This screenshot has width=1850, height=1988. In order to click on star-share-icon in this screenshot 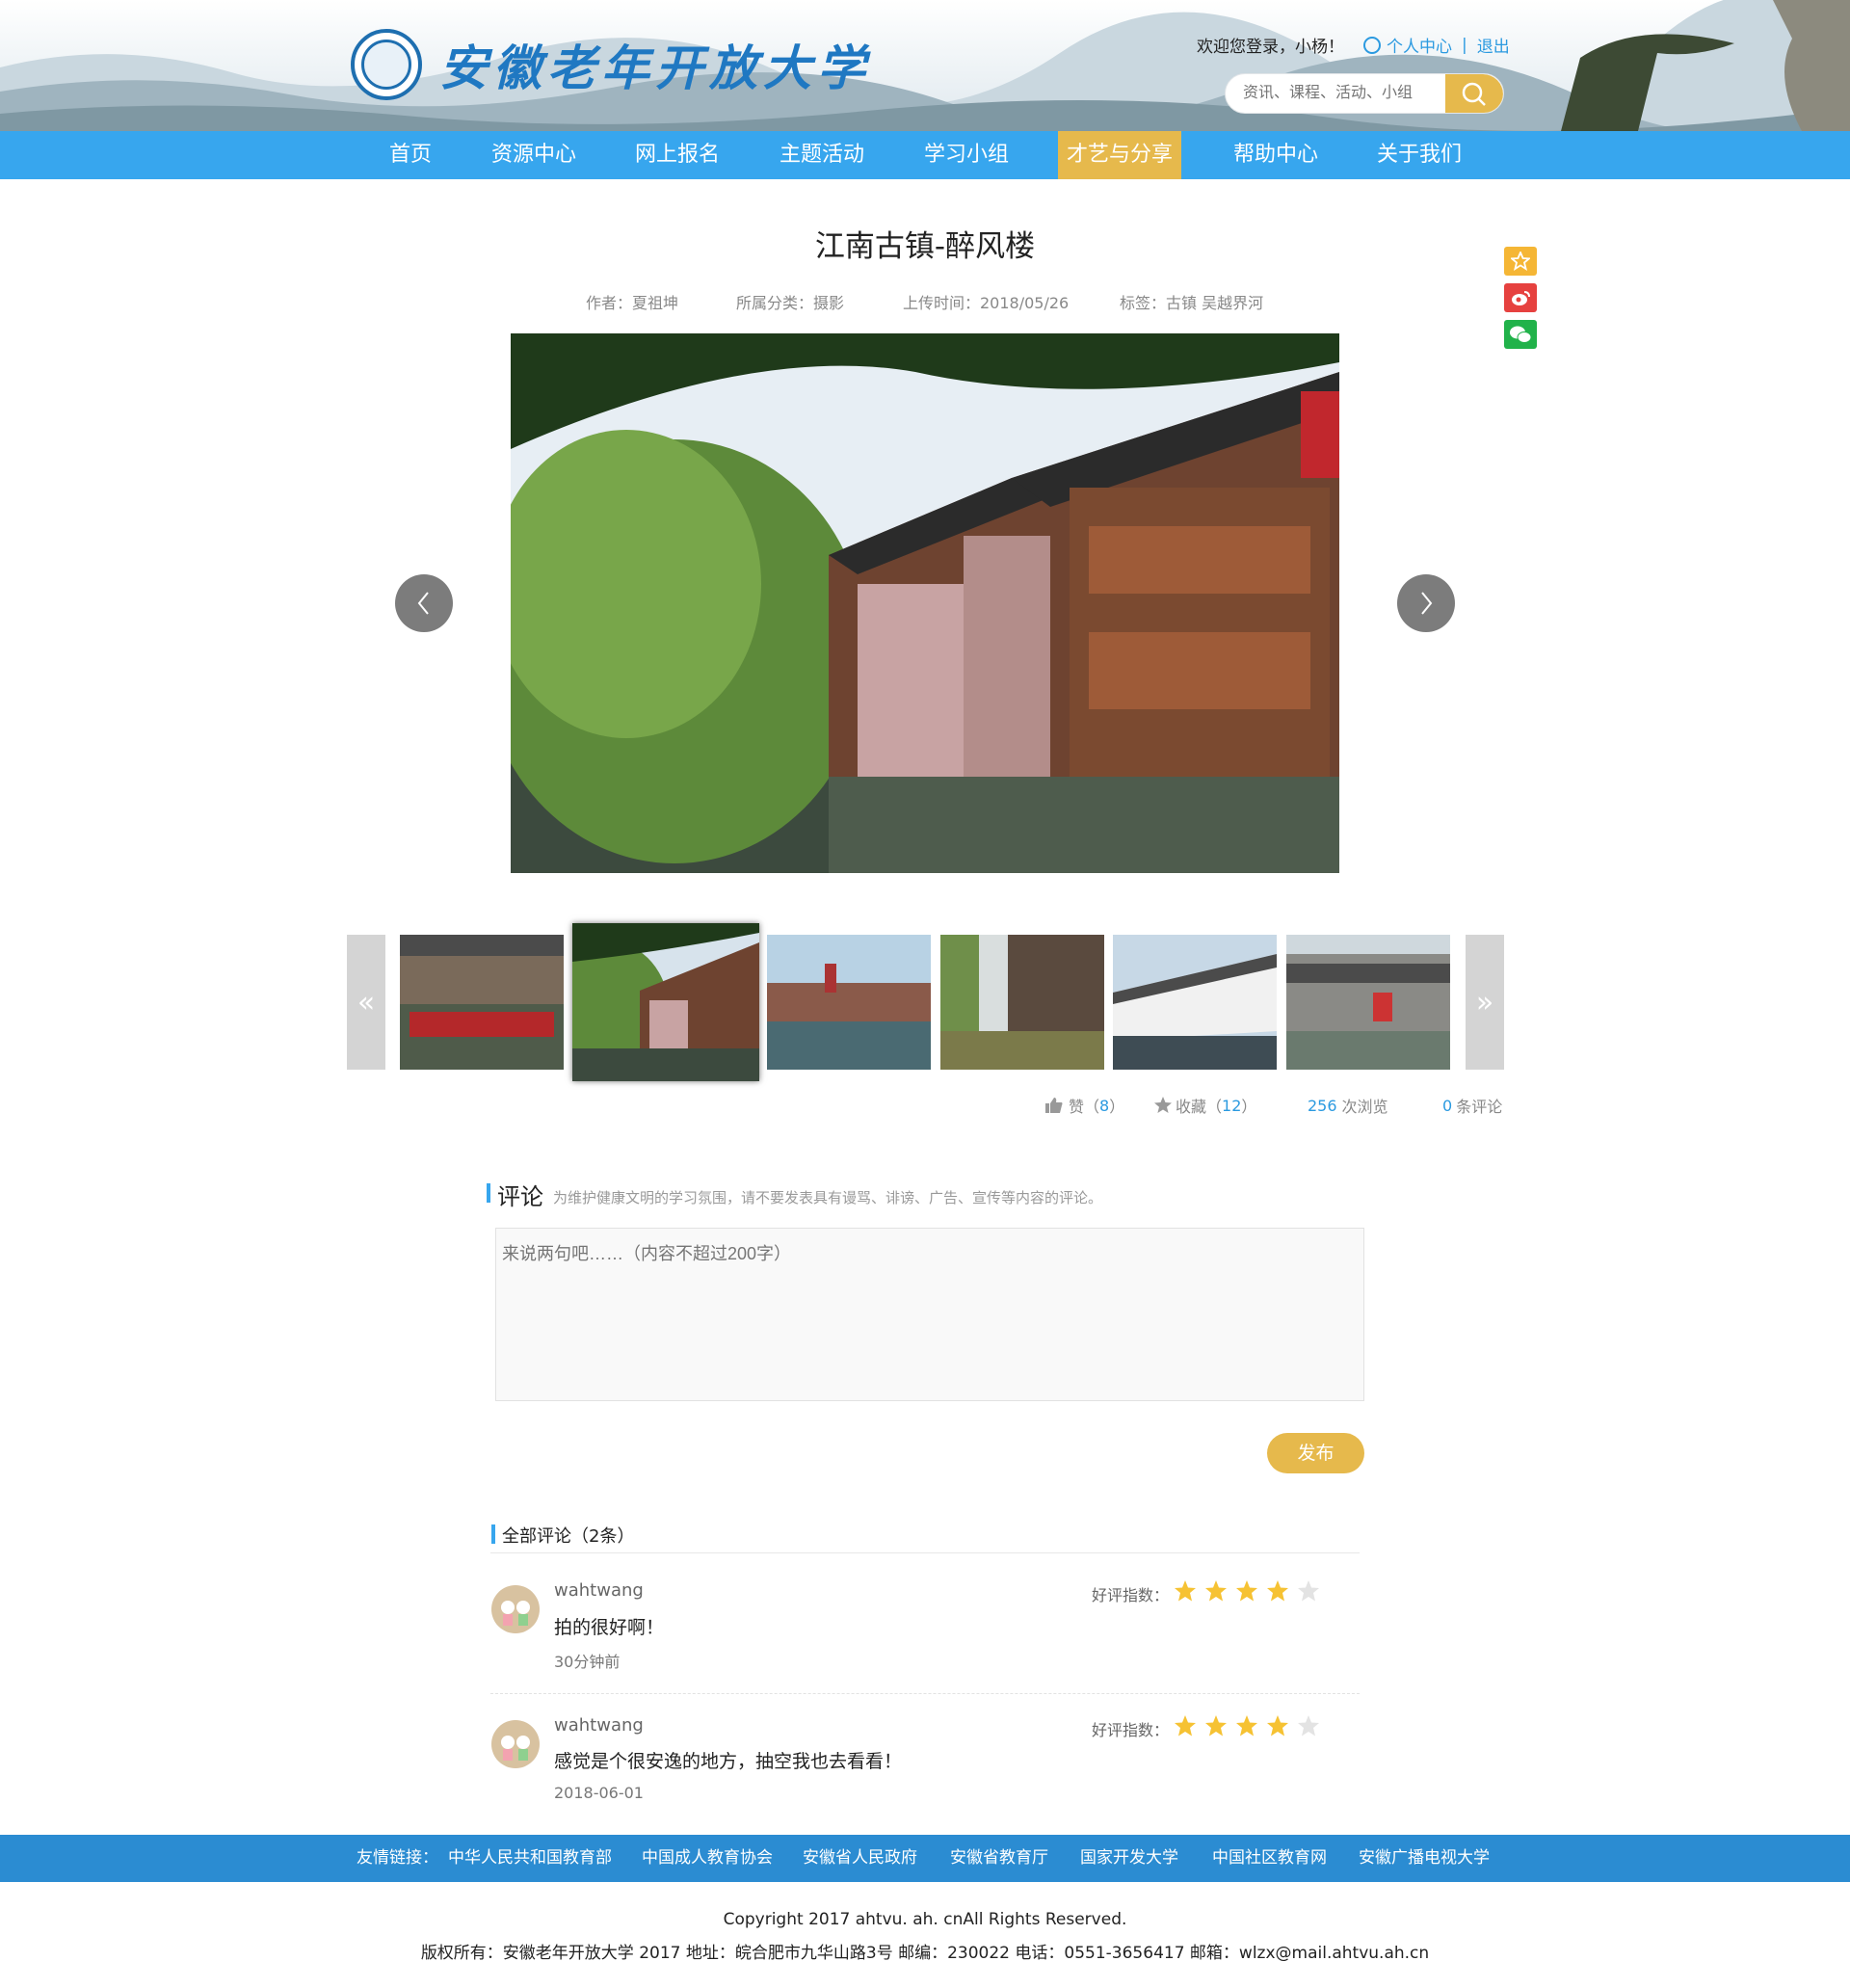, I will do `click(1520, 261)`.